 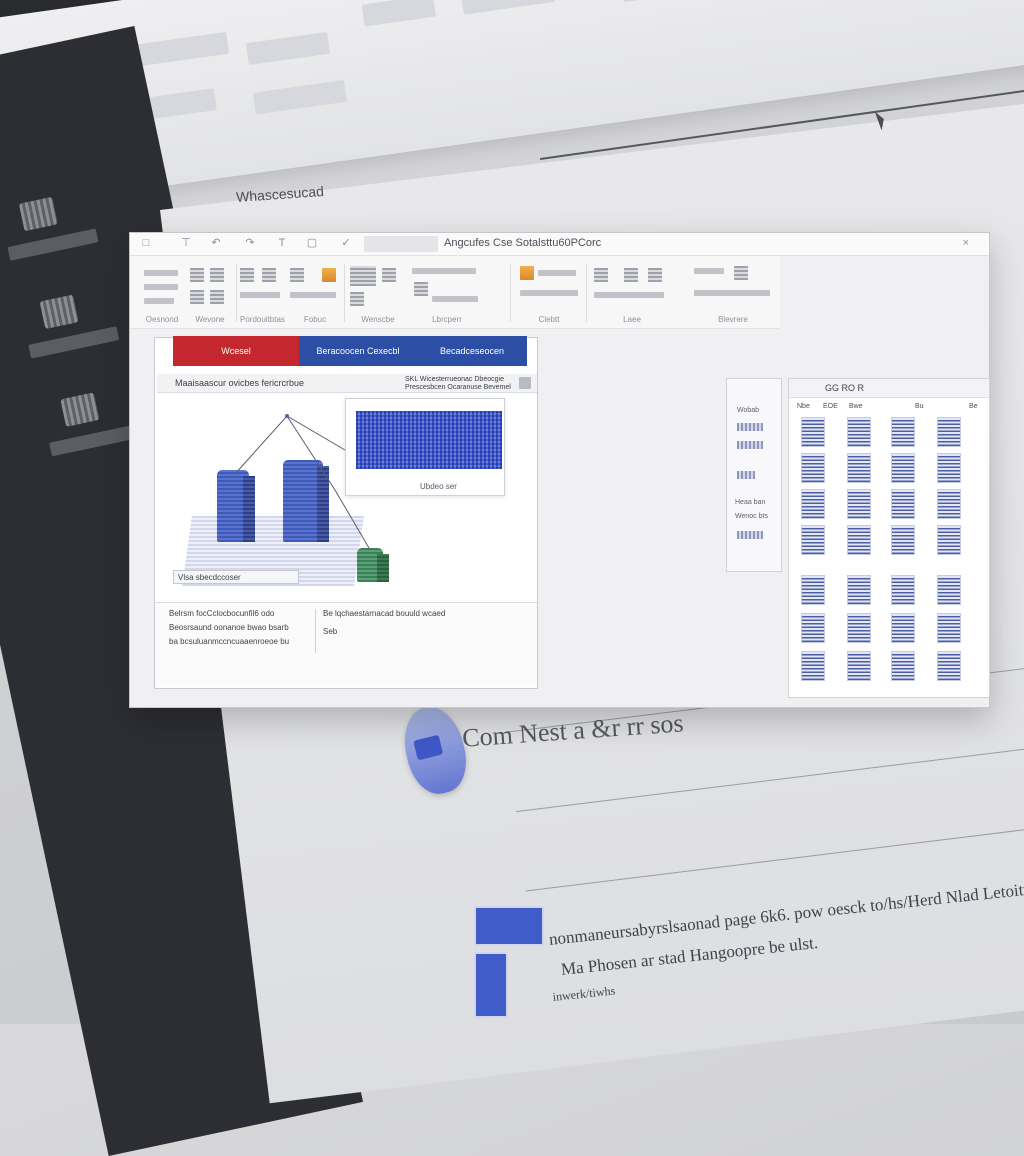 I want to click on ribbon-large-button-icon, so click(x=363, y=276).